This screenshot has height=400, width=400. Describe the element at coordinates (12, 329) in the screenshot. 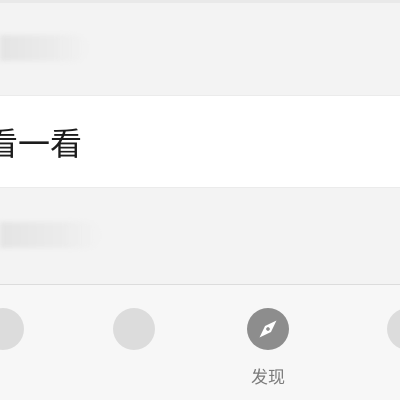

I see `tab-1-icon` at that location.